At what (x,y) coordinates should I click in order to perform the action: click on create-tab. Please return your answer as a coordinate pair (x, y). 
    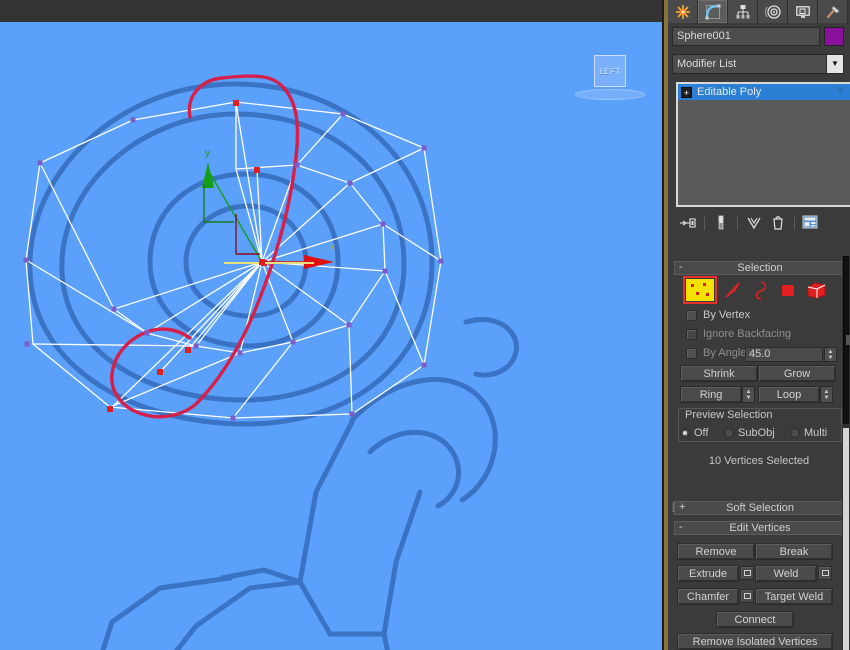
    Looking at the image, I should click on (683, 11).